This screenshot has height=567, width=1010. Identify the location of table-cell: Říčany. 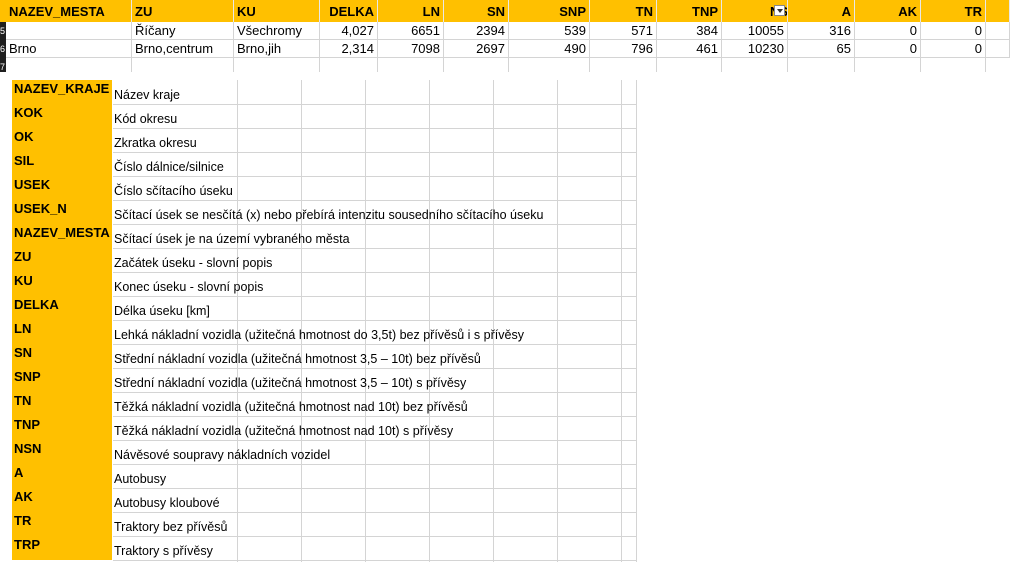
(183, 31).